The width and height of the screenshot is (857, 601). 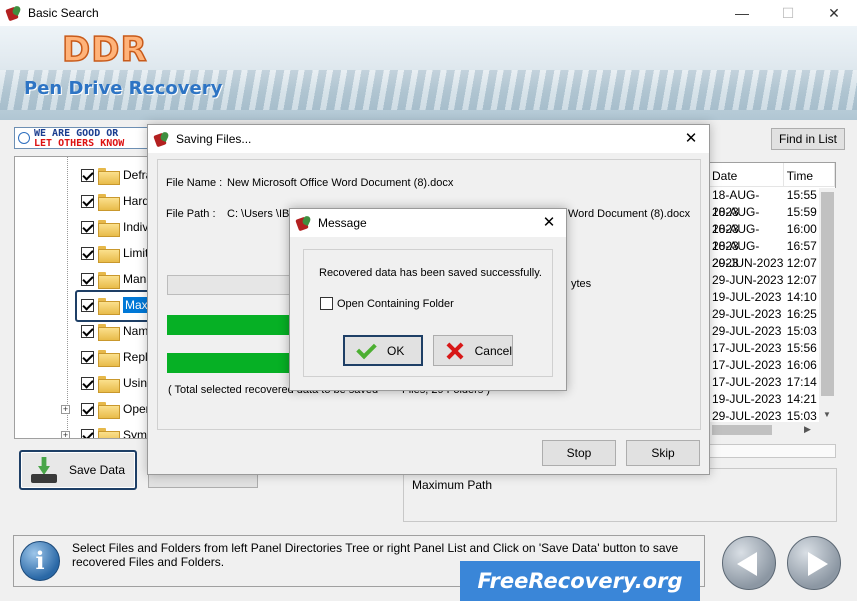 What do you see at coordinates (135, 279) in the screenshot?
I see `tree-item-label: Manage` at bounding box center [135, 279].